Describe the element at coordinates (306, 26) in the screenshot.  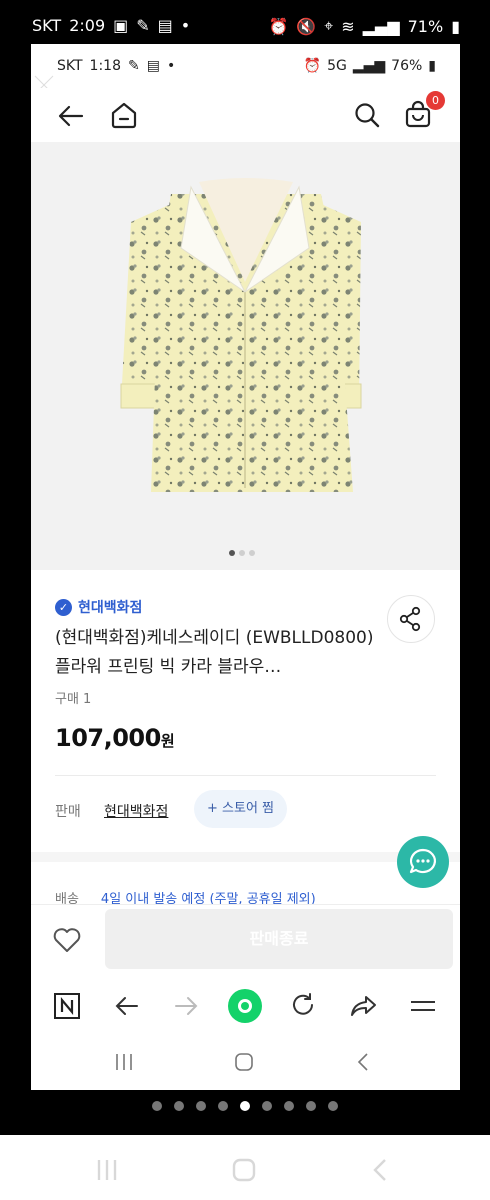
I see `mute-icon: 🔇` at that location.